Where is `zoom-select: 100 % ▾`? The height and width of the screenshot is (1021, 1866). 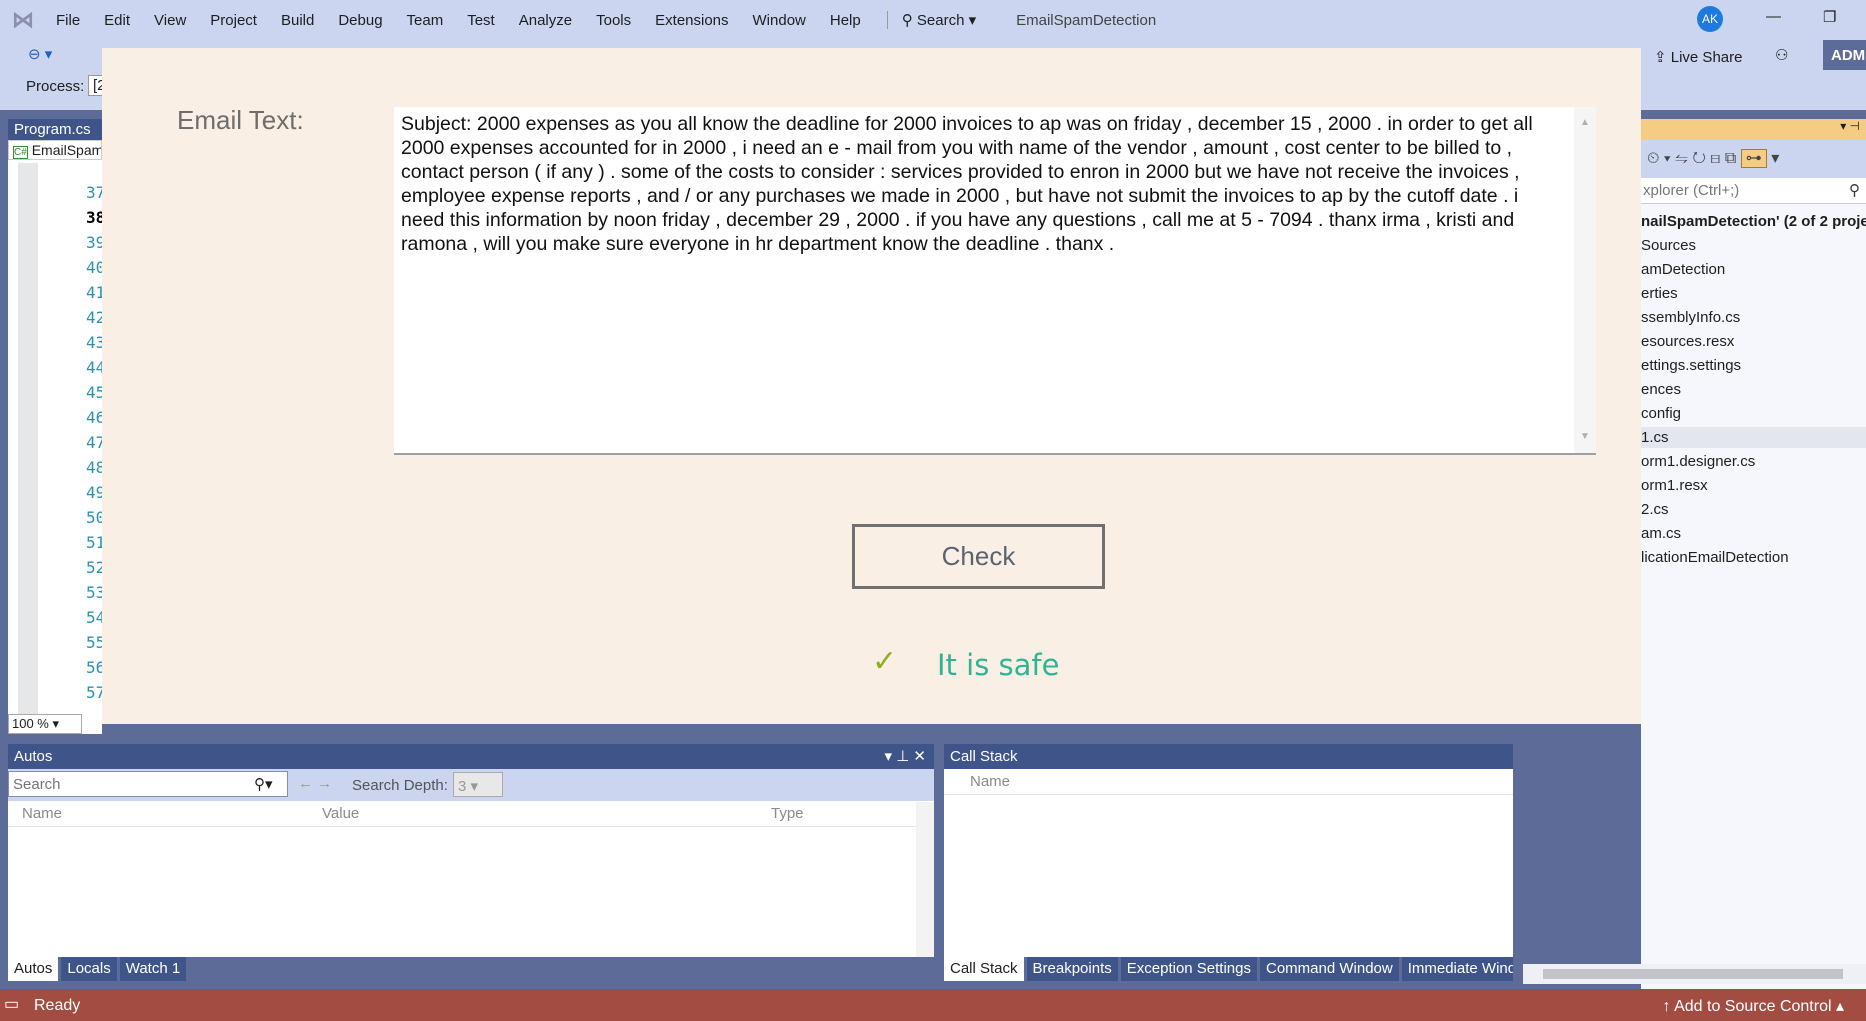 zoom-select: 100 % ▾ is located at coordinates (45, 724).